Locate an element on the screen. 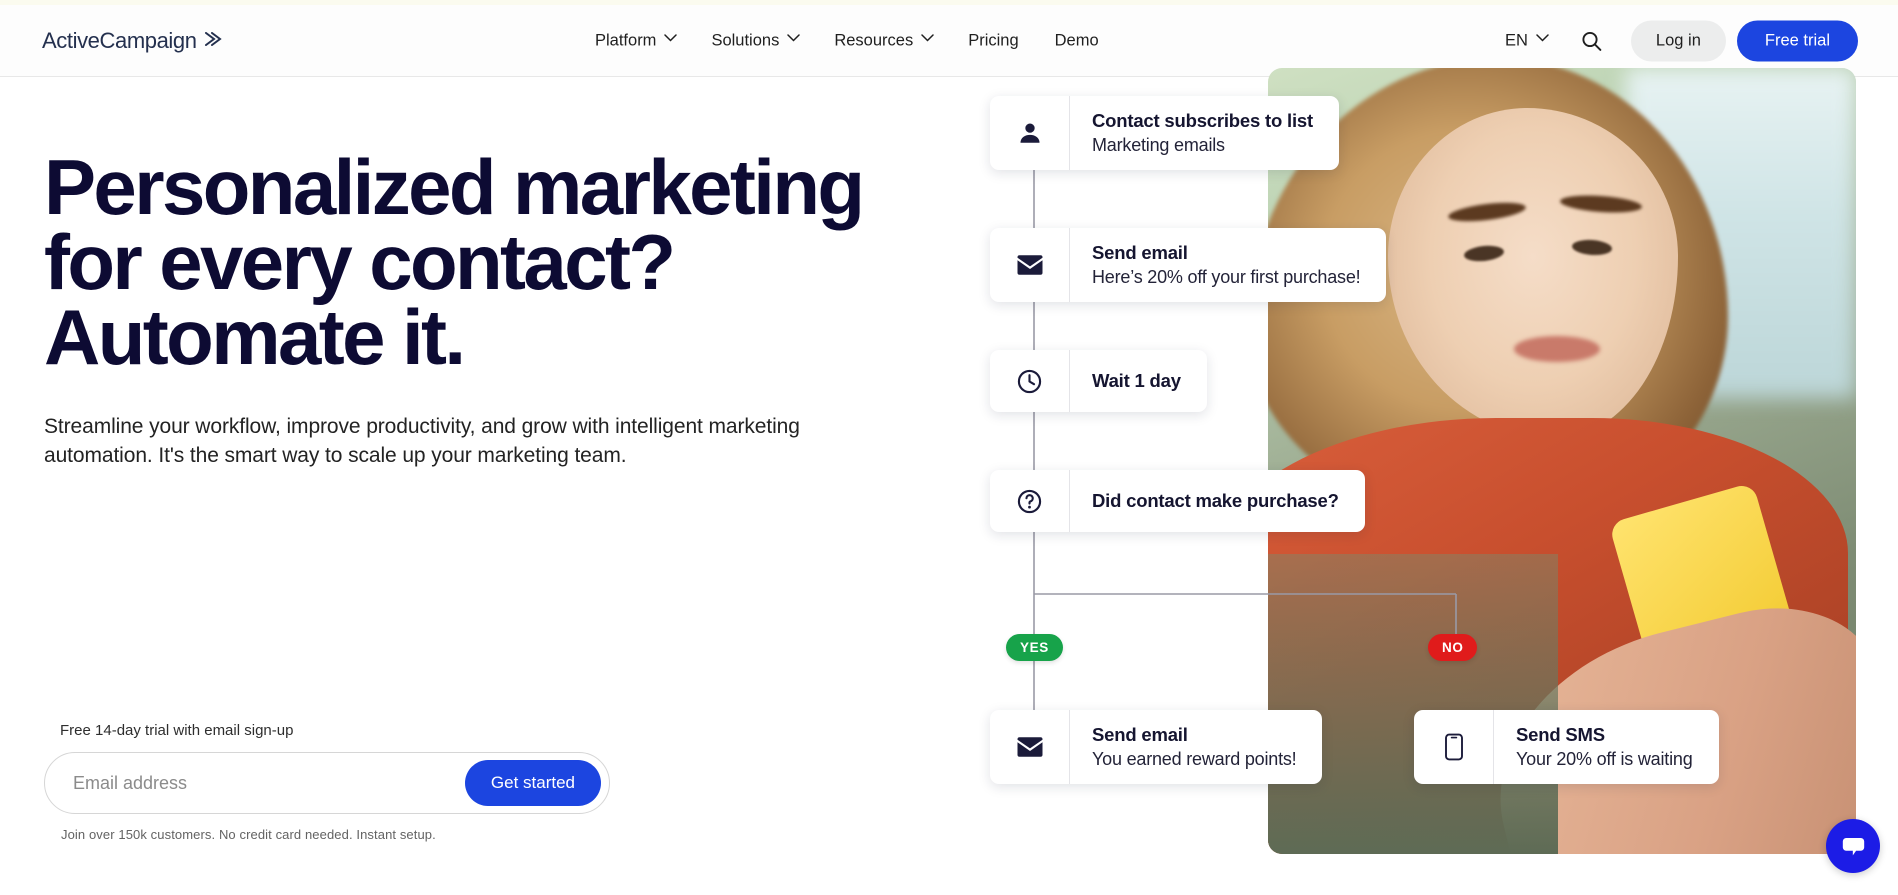 The height and width of the screenshot is (895, 1898). flow-node-send-sms: Send SMS Your 20% off is waiting is located at coordinates (1566, 747).